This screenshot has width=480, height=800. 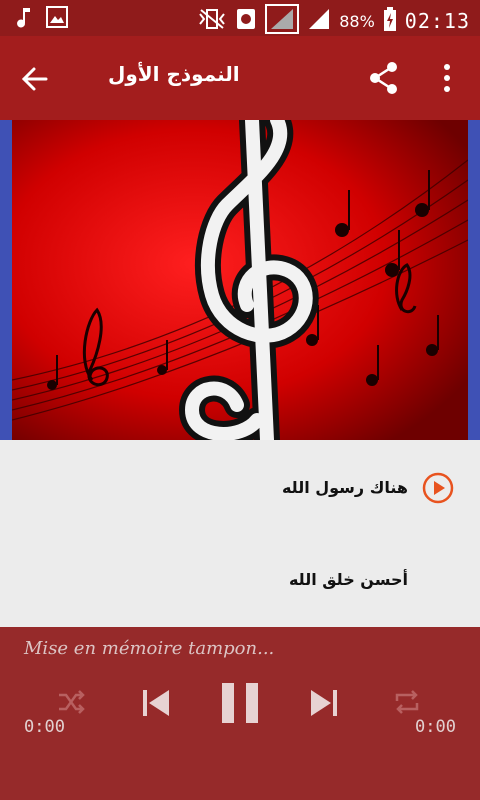 What do you see at coordinates (212, 21) in the screenshot?
I see `vibrate-icon` at bounding box center [212, 21].